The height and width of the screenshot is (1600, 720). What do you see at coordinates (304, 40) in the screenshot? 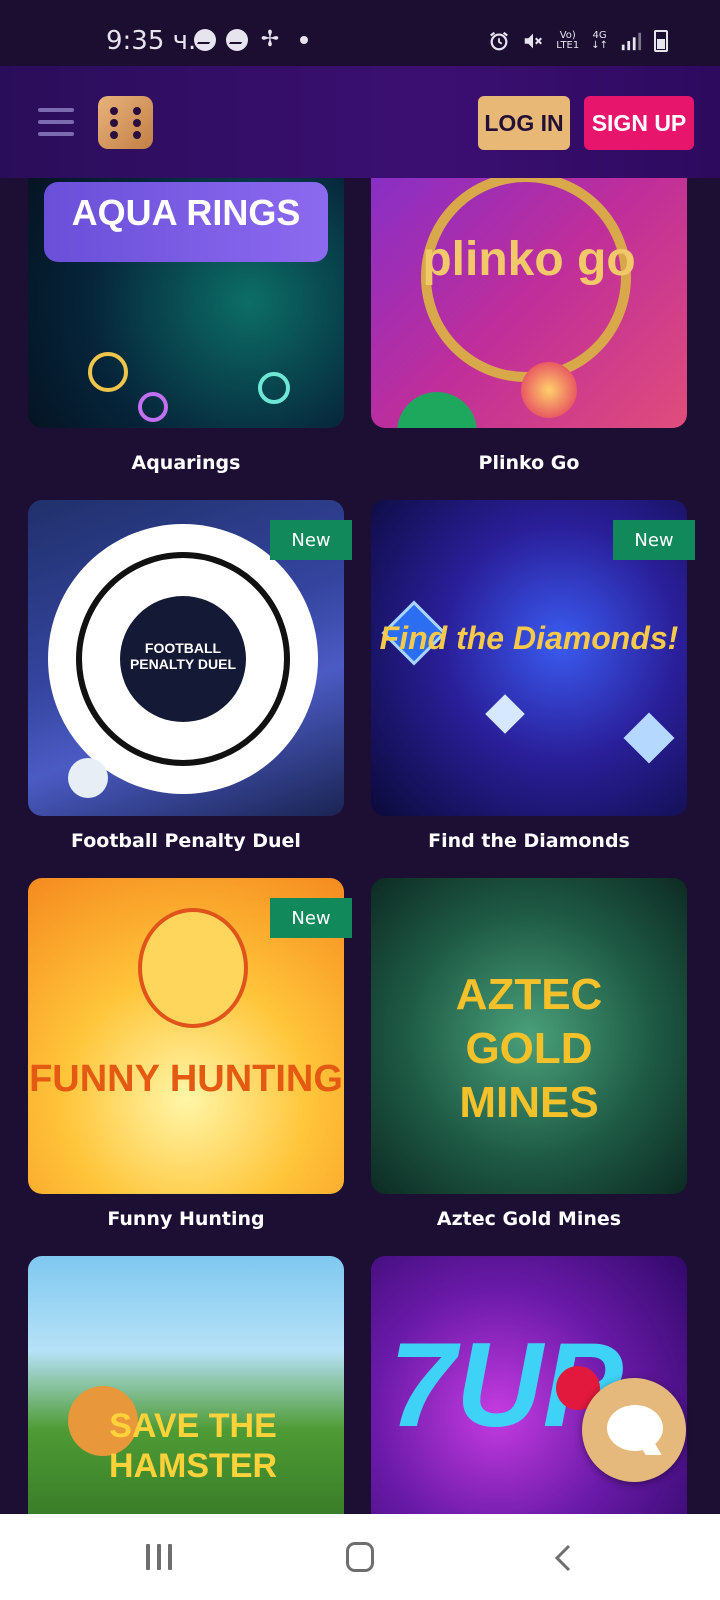
I see `dot-icon` at bounding box center [304, 40].